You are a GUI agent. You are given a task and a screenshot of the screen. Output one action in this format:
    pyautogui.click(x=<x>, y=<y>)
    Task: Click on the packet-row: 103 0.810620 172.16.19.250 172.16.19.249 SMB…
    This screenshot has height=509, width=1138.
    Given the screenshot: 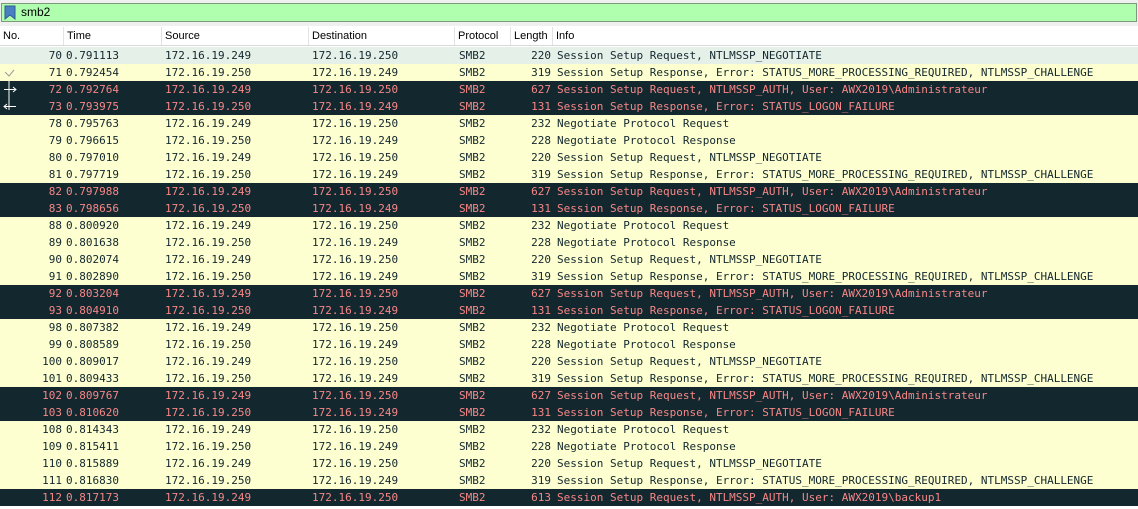 What is the action you would take?
    pyautogui.click(x=569, y=412)
    